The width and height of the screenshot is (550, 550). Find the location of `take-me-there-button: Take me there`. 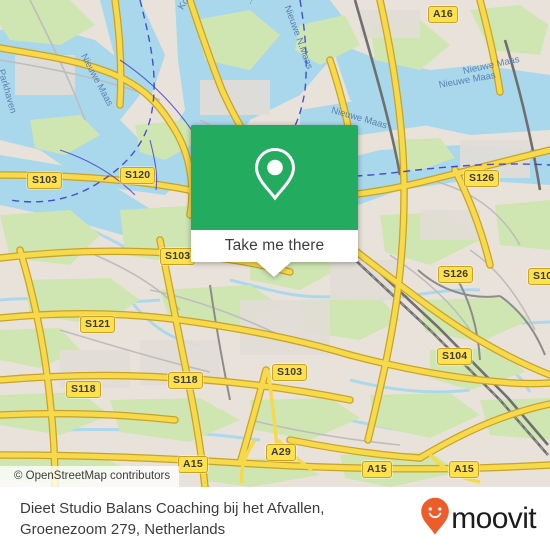

take-me-there-button: Take me there is located at coordinates (274, 246).